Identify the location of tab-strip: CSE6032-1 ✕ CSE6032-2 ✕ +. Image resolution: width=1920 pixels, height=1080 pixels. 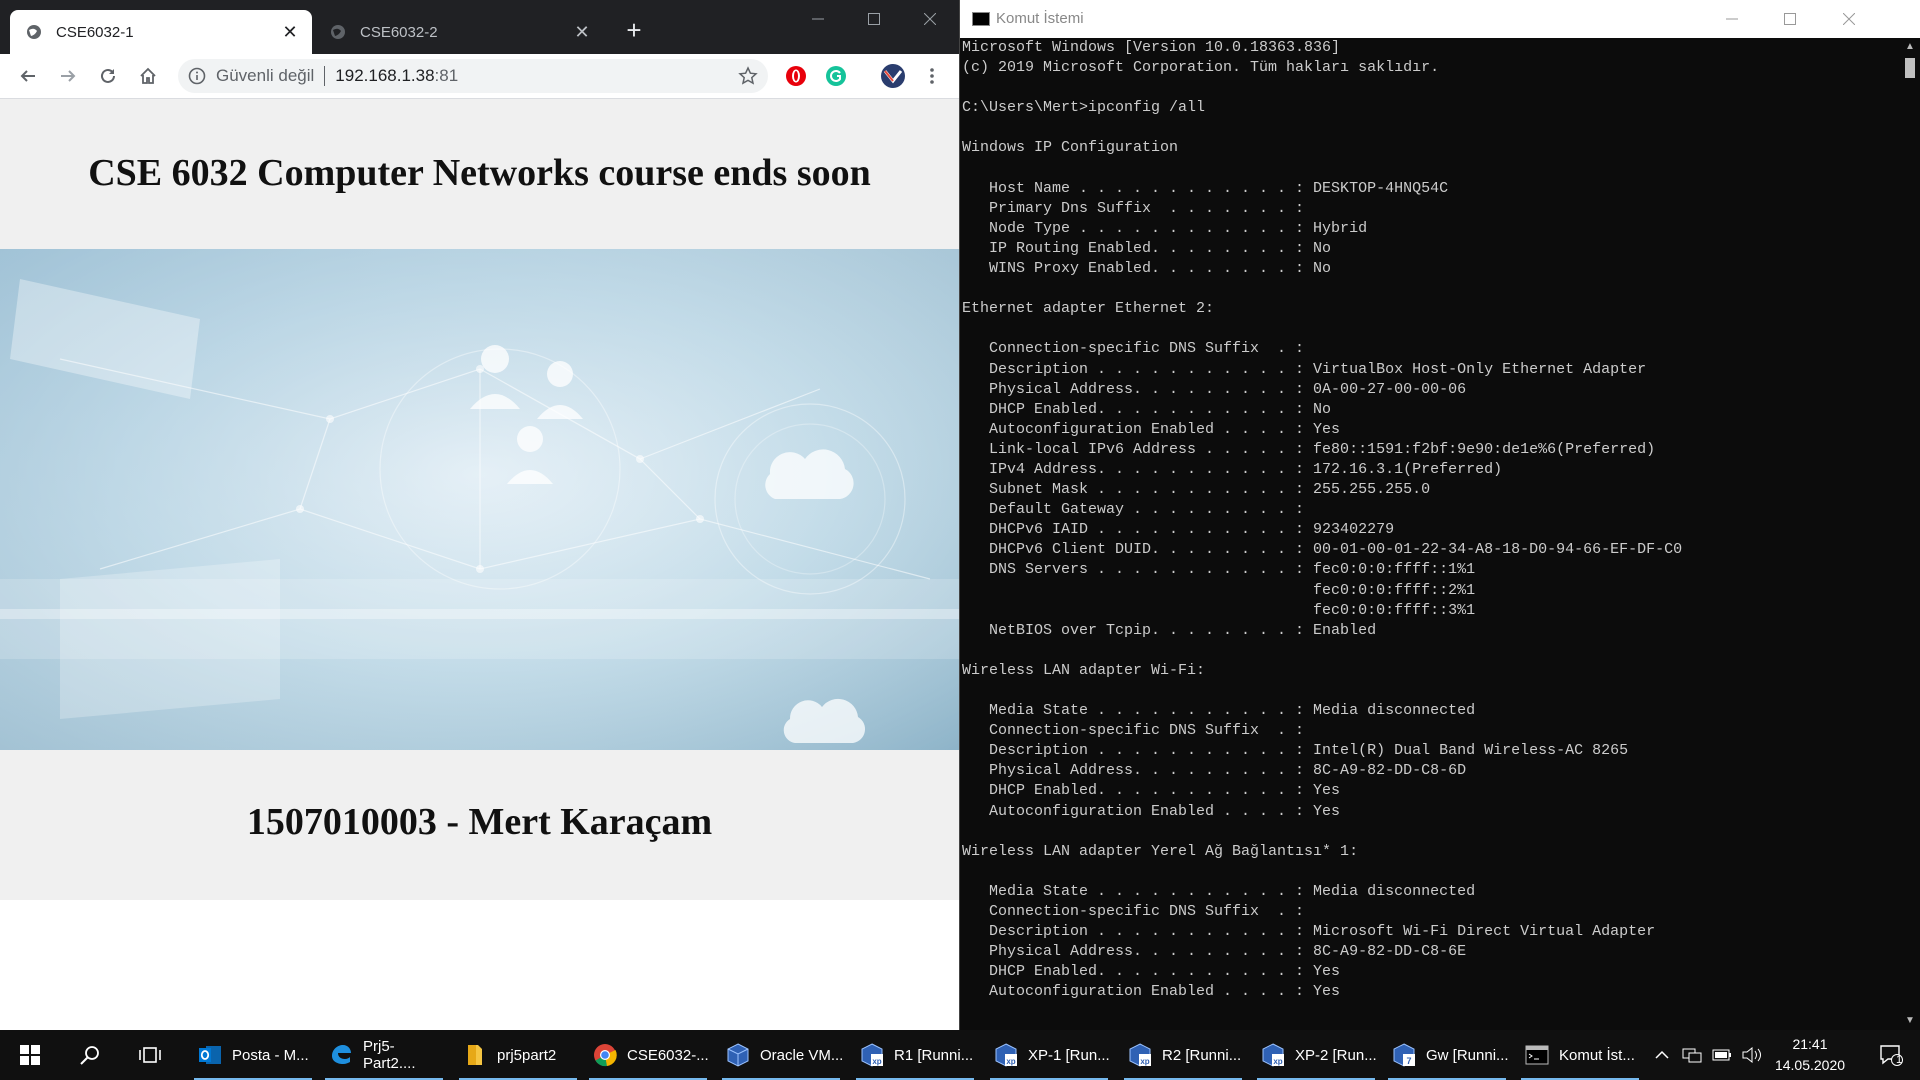
(479, 27).